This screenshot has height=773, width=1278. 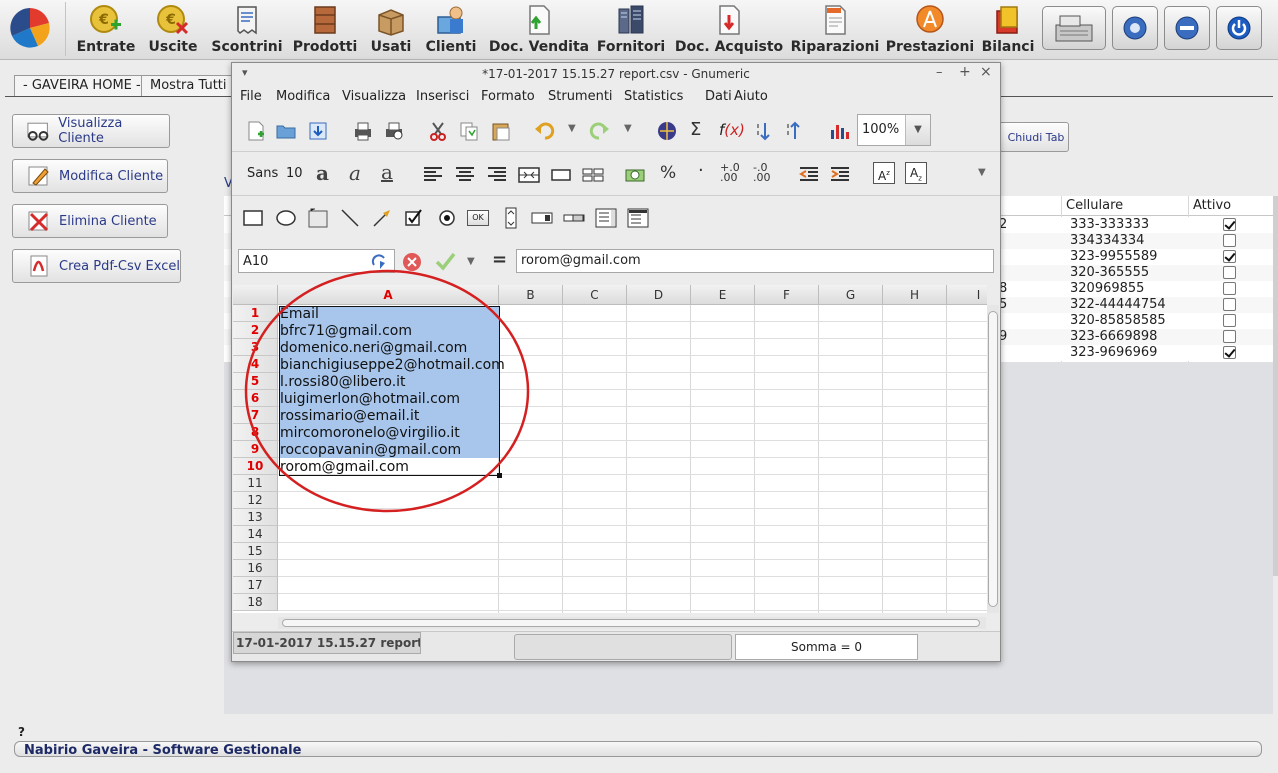 I want to click on redo-icon, so click(x=599, y=131).